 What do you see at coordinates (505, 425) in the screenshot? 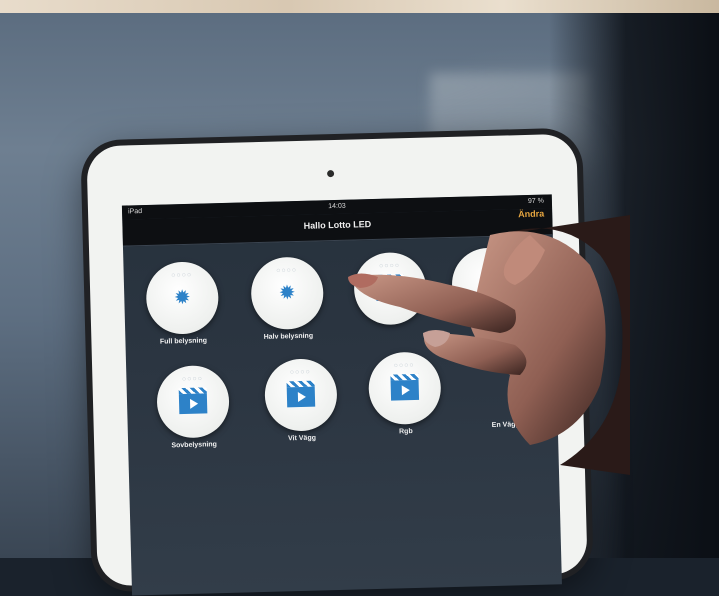
I see `scene-label: En Vägg` at bounding box center [505, 425].